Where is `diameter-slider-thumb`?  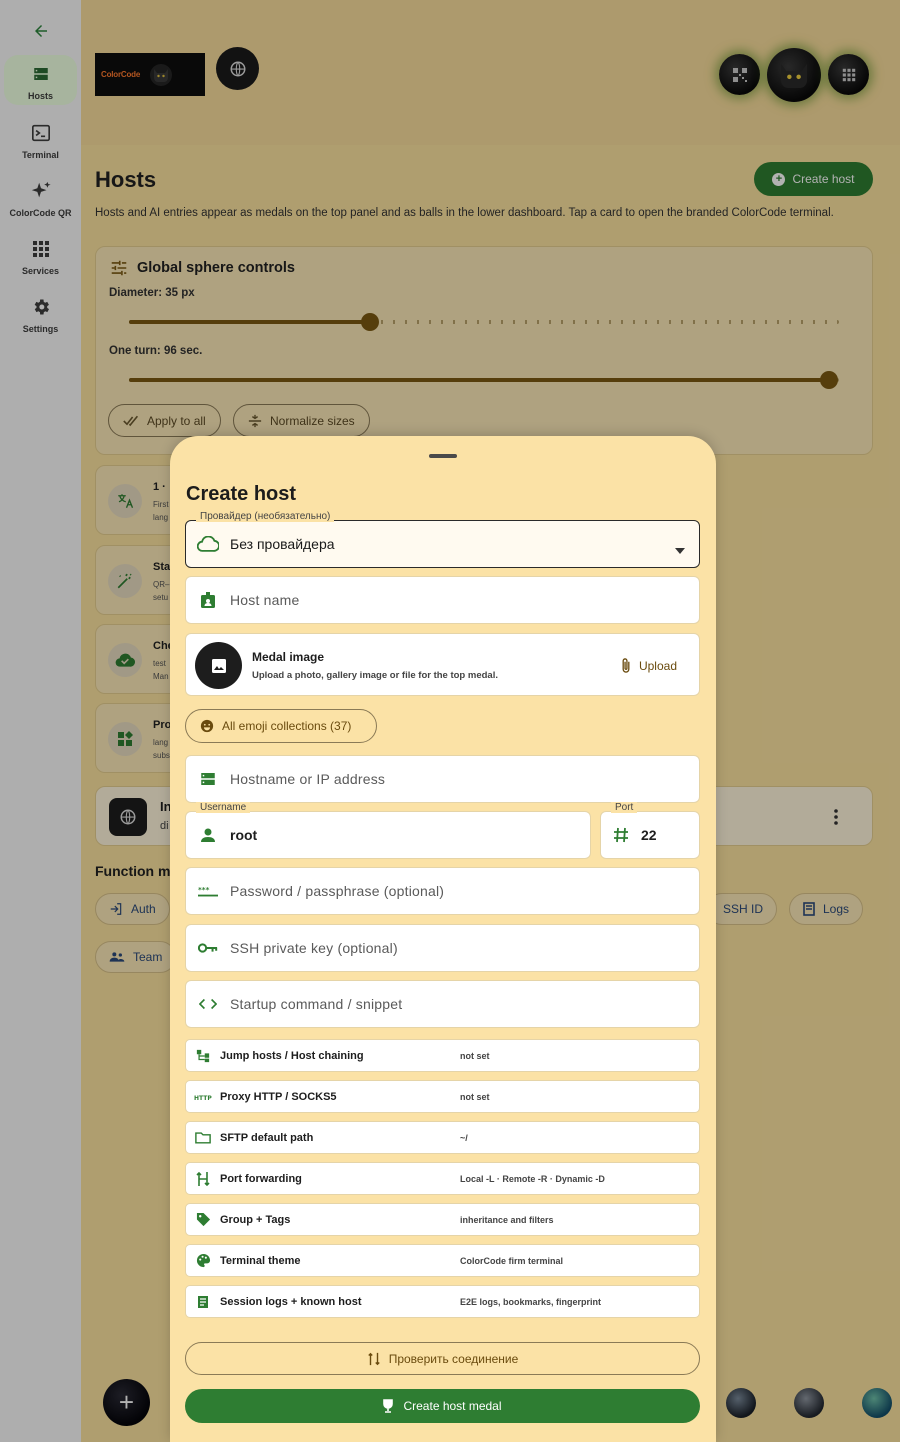
diameter-slider-thumb is located at coordinates (370, 322).